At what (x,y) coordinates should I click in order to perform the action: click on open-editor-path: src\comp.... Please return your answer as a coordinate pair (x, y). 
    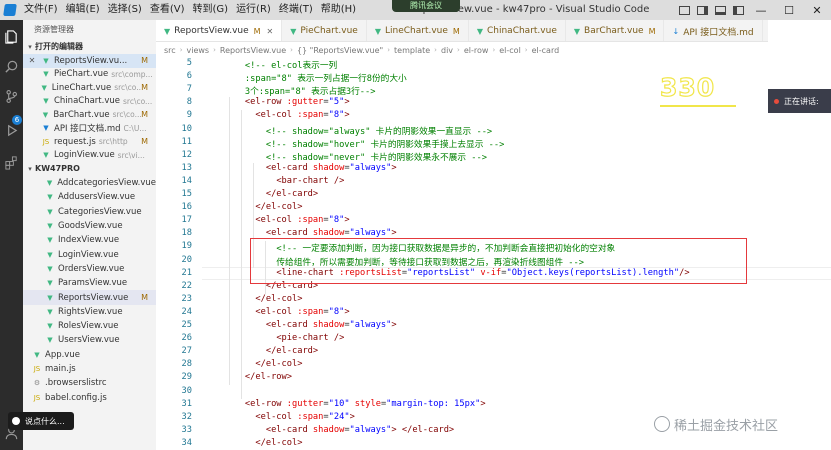
    Looking at the image, I should click on (132, 74).